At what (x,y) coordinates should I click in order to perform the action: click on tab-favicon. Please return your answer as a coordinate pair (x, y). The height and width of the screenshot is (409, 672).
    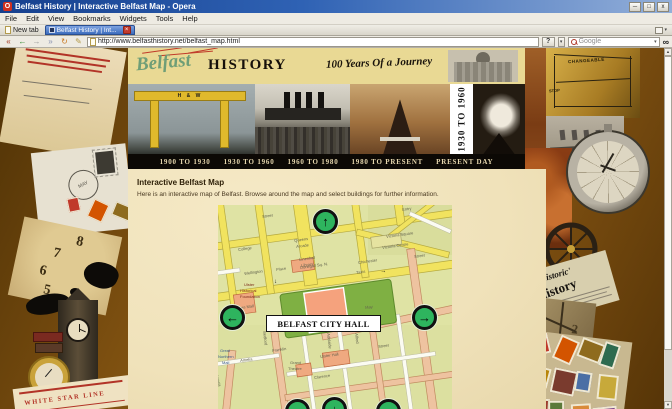
    Looking at the image, I should click on (51, 30).